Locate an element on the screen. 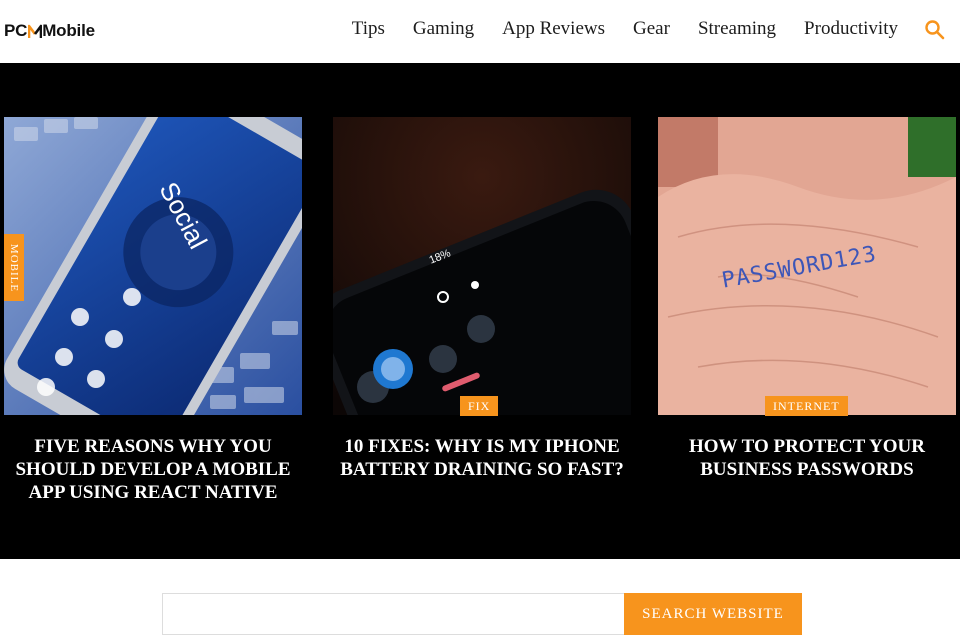 The width and height of the screenshot is (960, 640). card-title: HOW TO PROTECT YOUR BUSINESS PASSWORDS is located at coordinates (807, 458).